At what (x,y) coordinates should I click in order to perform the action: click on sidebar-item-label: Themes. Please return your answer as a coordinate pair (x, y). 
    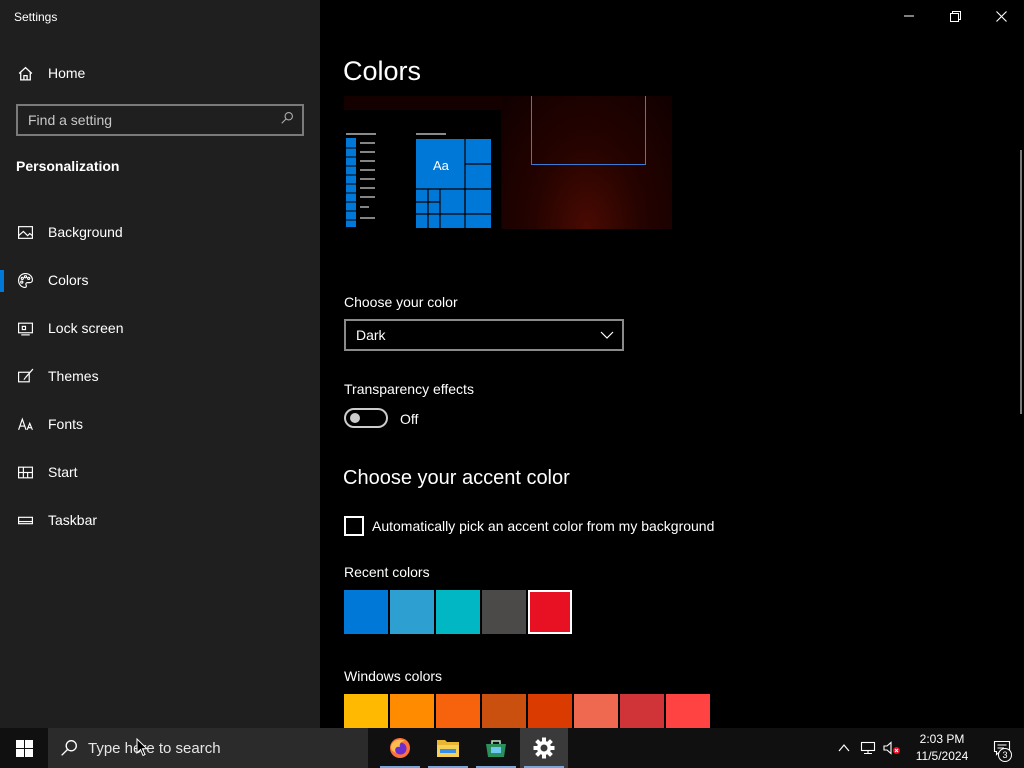
    Looking at the image, I should click on (73, 376).